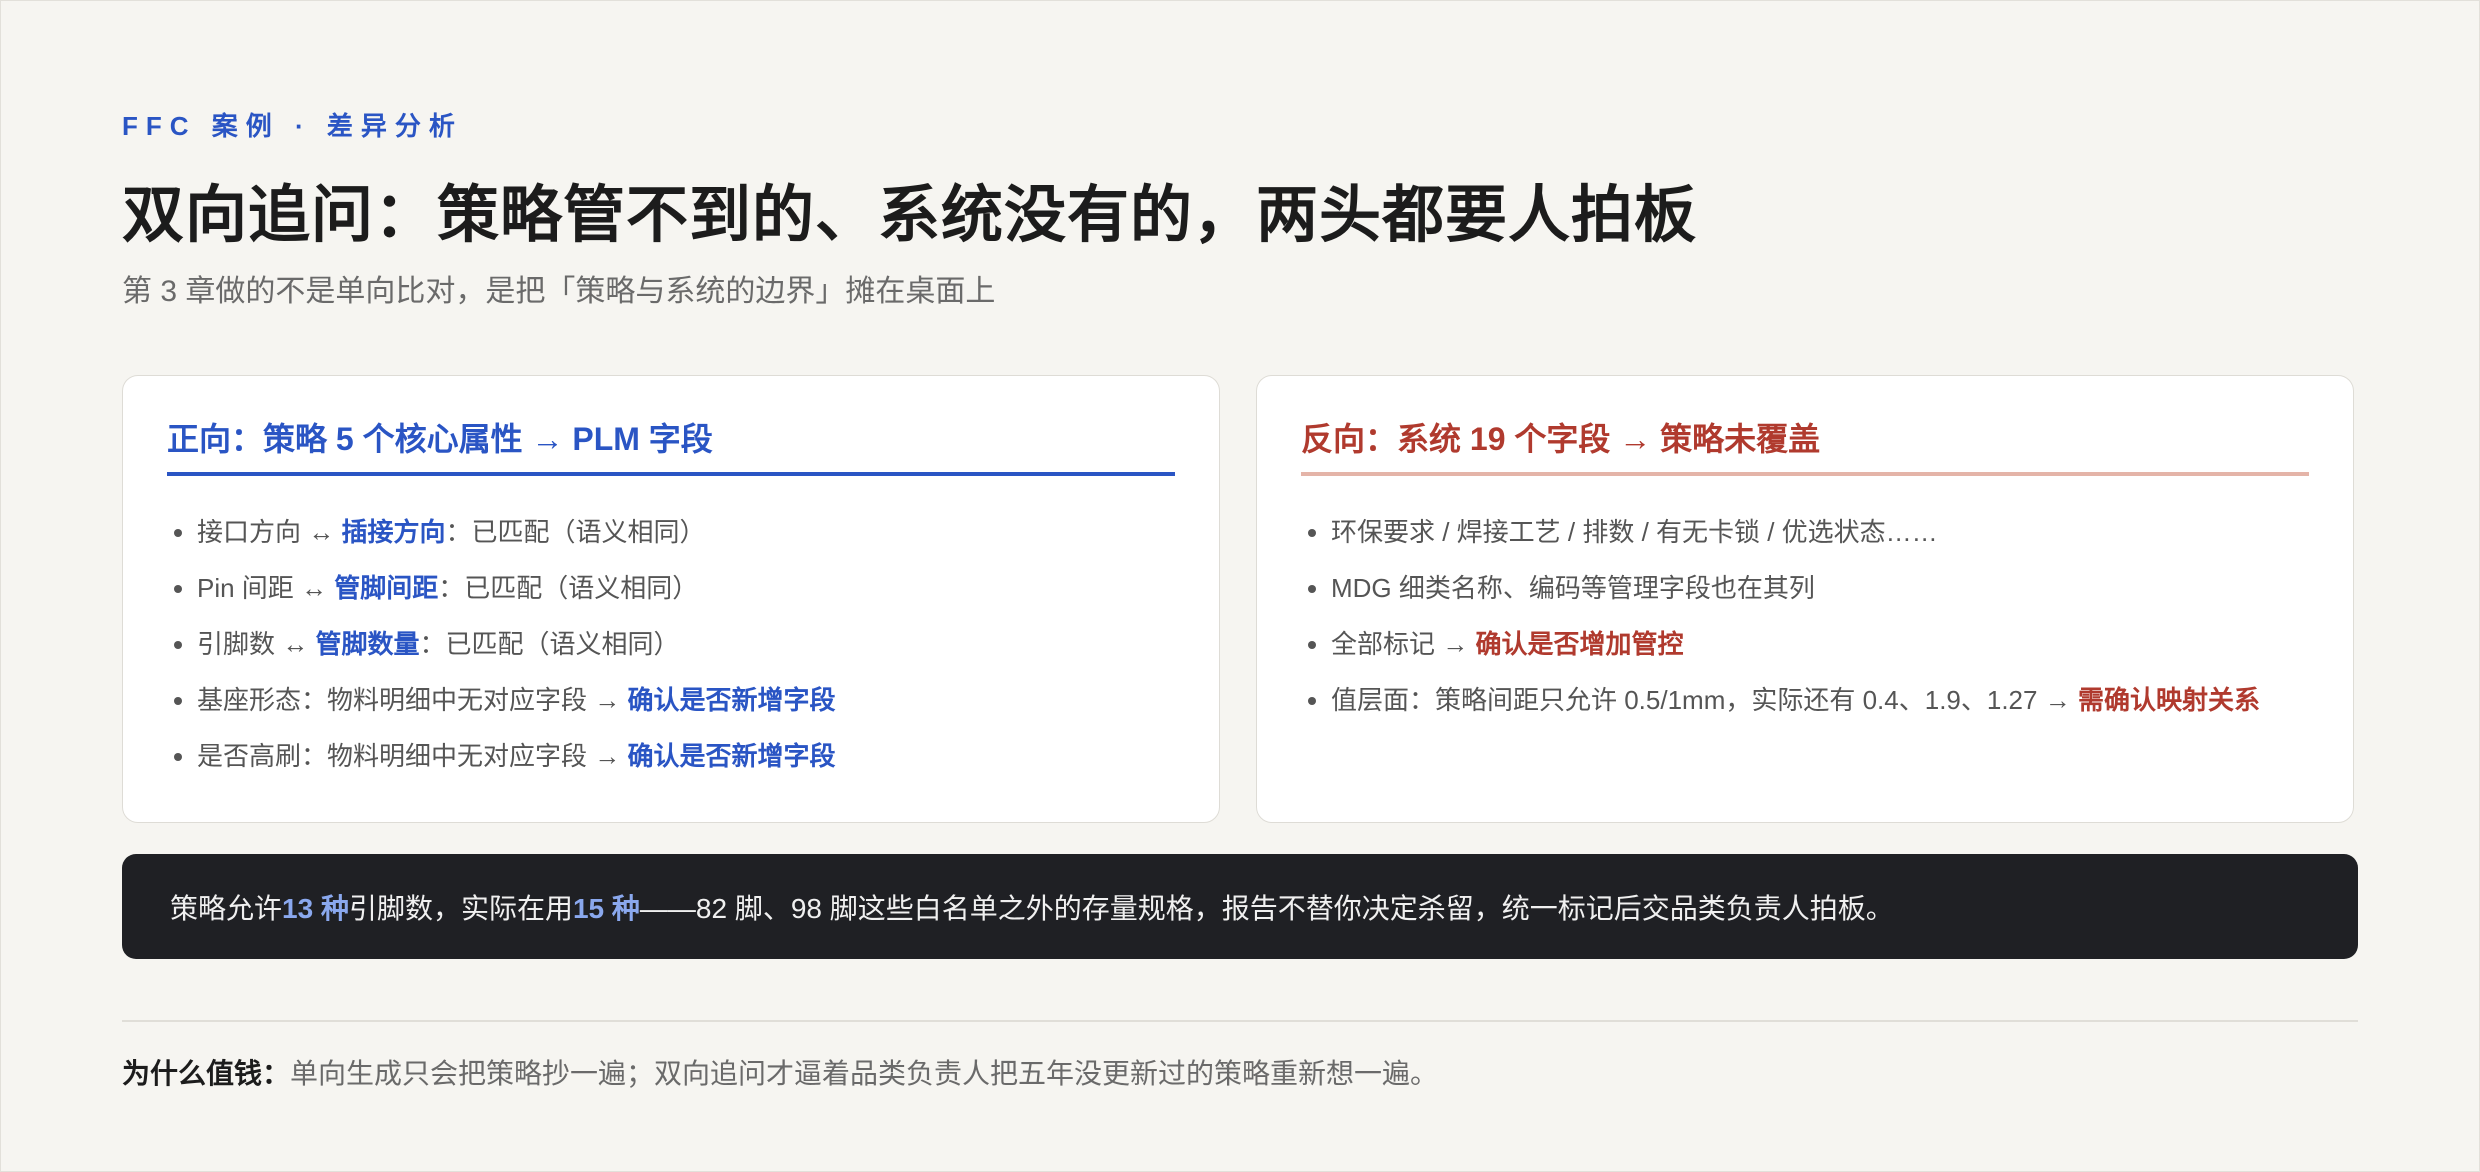 This screenshot has height=1172, width=2480. Describe the element at coordinates (412, 700) in the screenshot. I see `item-text: 基座形态：物料明细中无对应字段 →` at that location.